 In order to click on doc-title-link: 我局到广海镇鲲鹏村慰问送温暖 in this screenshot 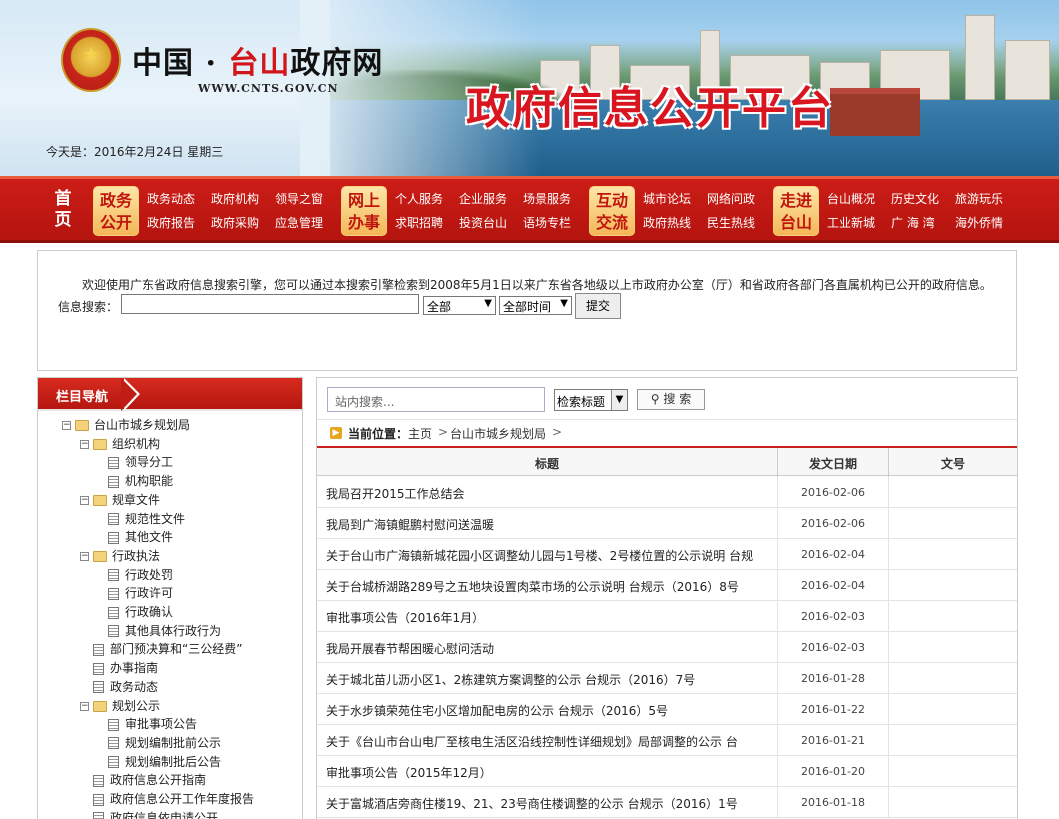, I will do `click(546, 524)`.